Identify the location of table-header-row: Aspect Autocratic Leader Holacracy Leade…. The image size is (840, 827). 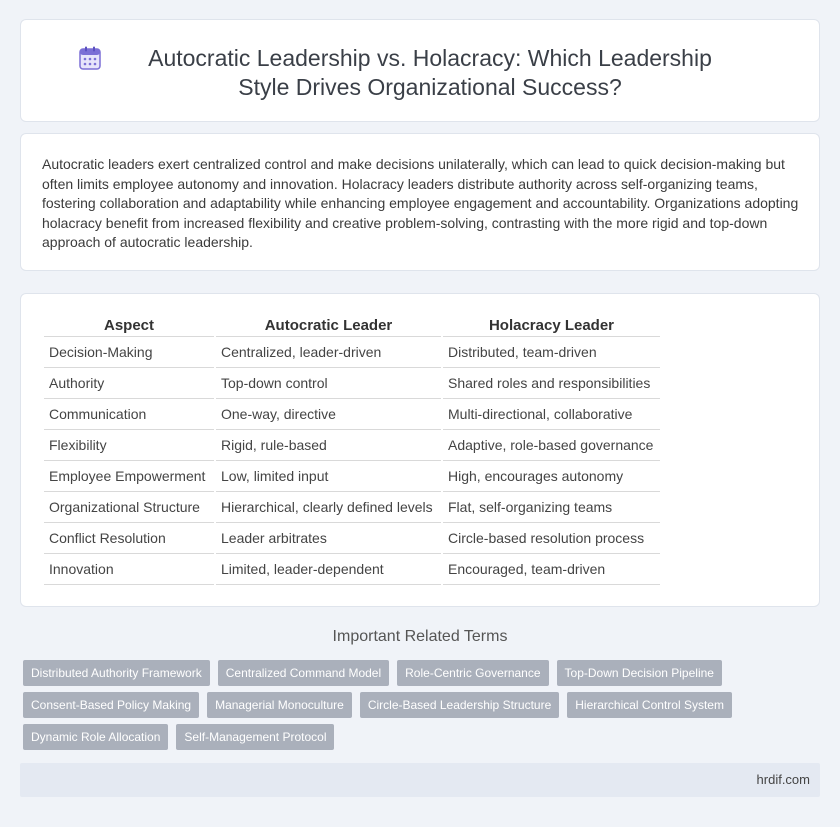
(352, 325).